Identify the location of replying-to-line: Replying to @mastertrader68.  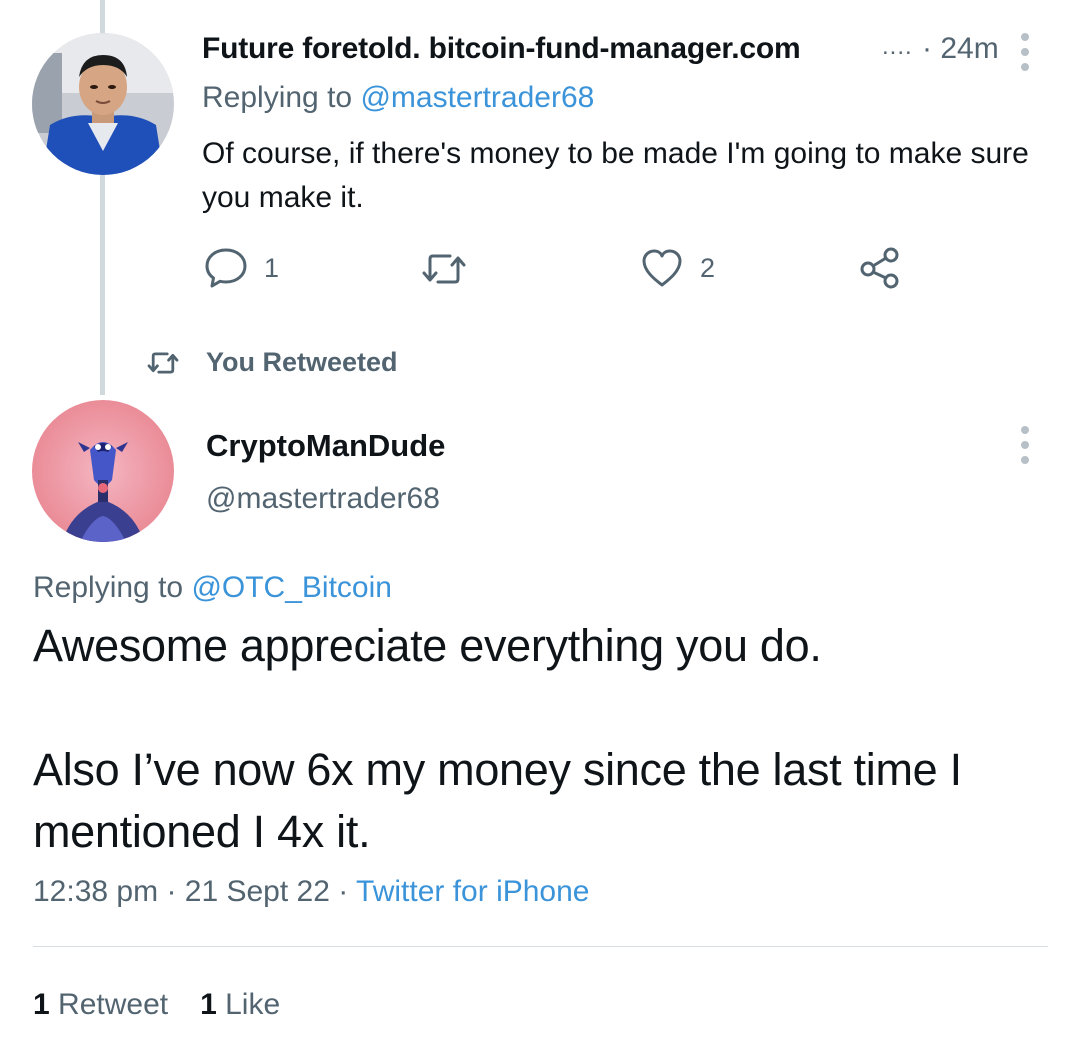
(398, 98).